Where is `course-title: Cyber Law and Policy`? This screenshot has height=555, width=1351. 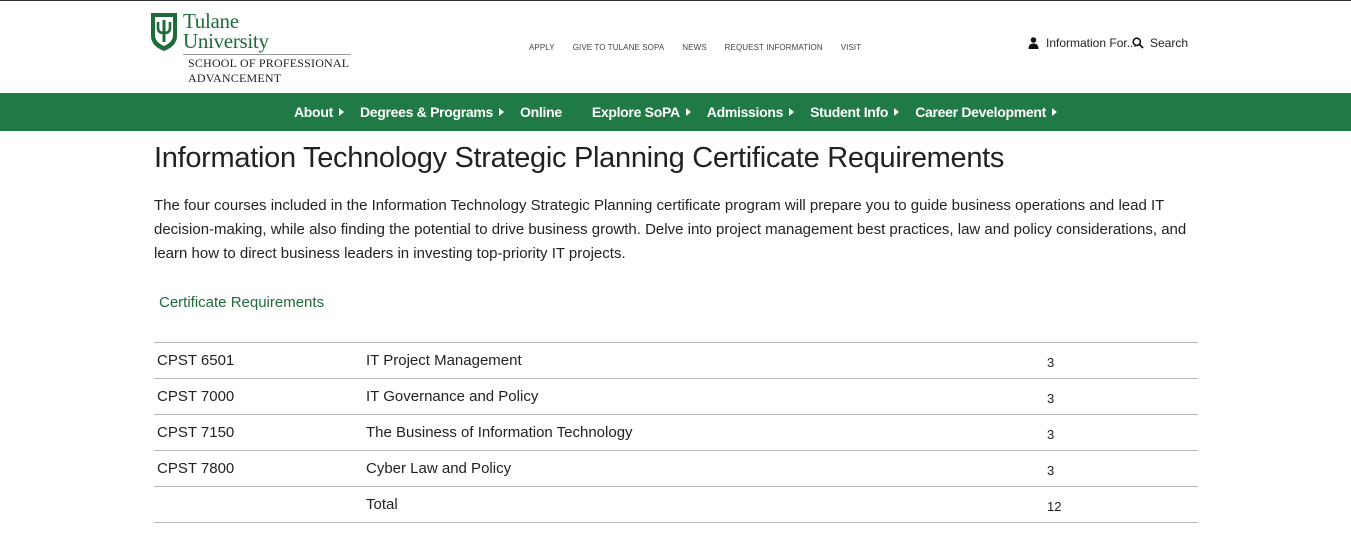
course-title: Cyber Law and Policy is located at coordinates (703, 468).